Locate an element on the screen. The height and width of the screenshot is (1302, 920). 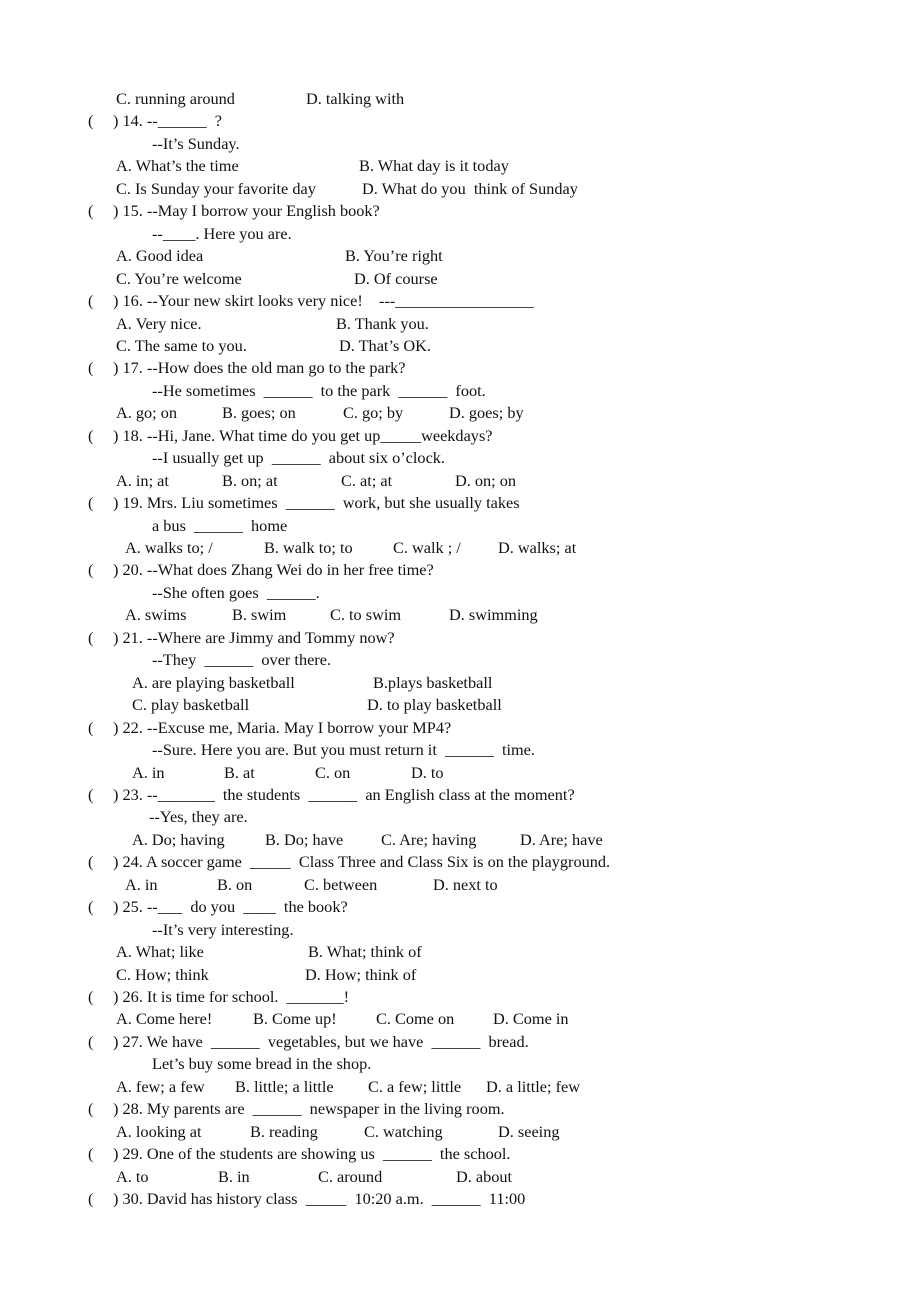
option-B: D. How; think of is located at coordinates (361, 974).